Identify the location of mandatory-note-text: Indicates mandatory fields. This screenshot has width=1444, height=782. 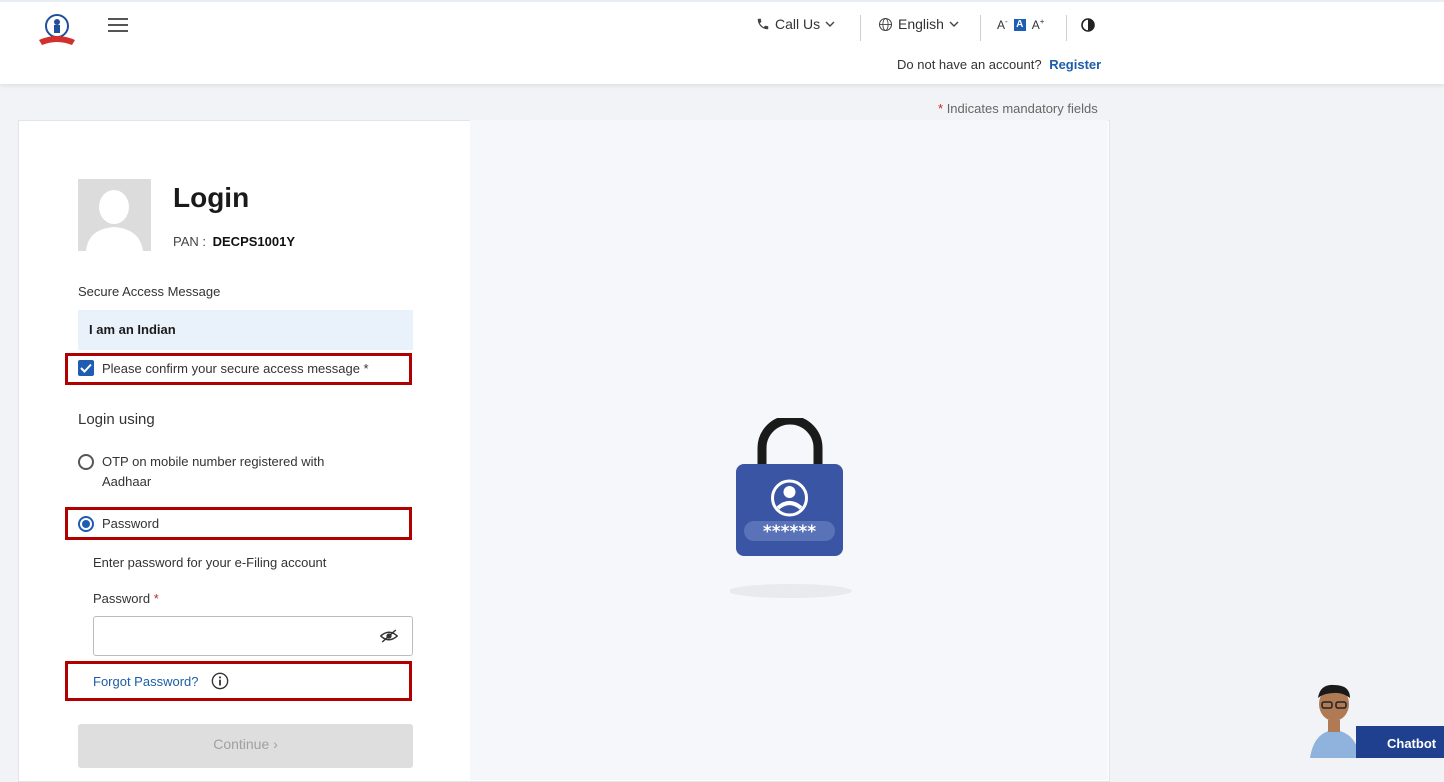
(1022, 108).